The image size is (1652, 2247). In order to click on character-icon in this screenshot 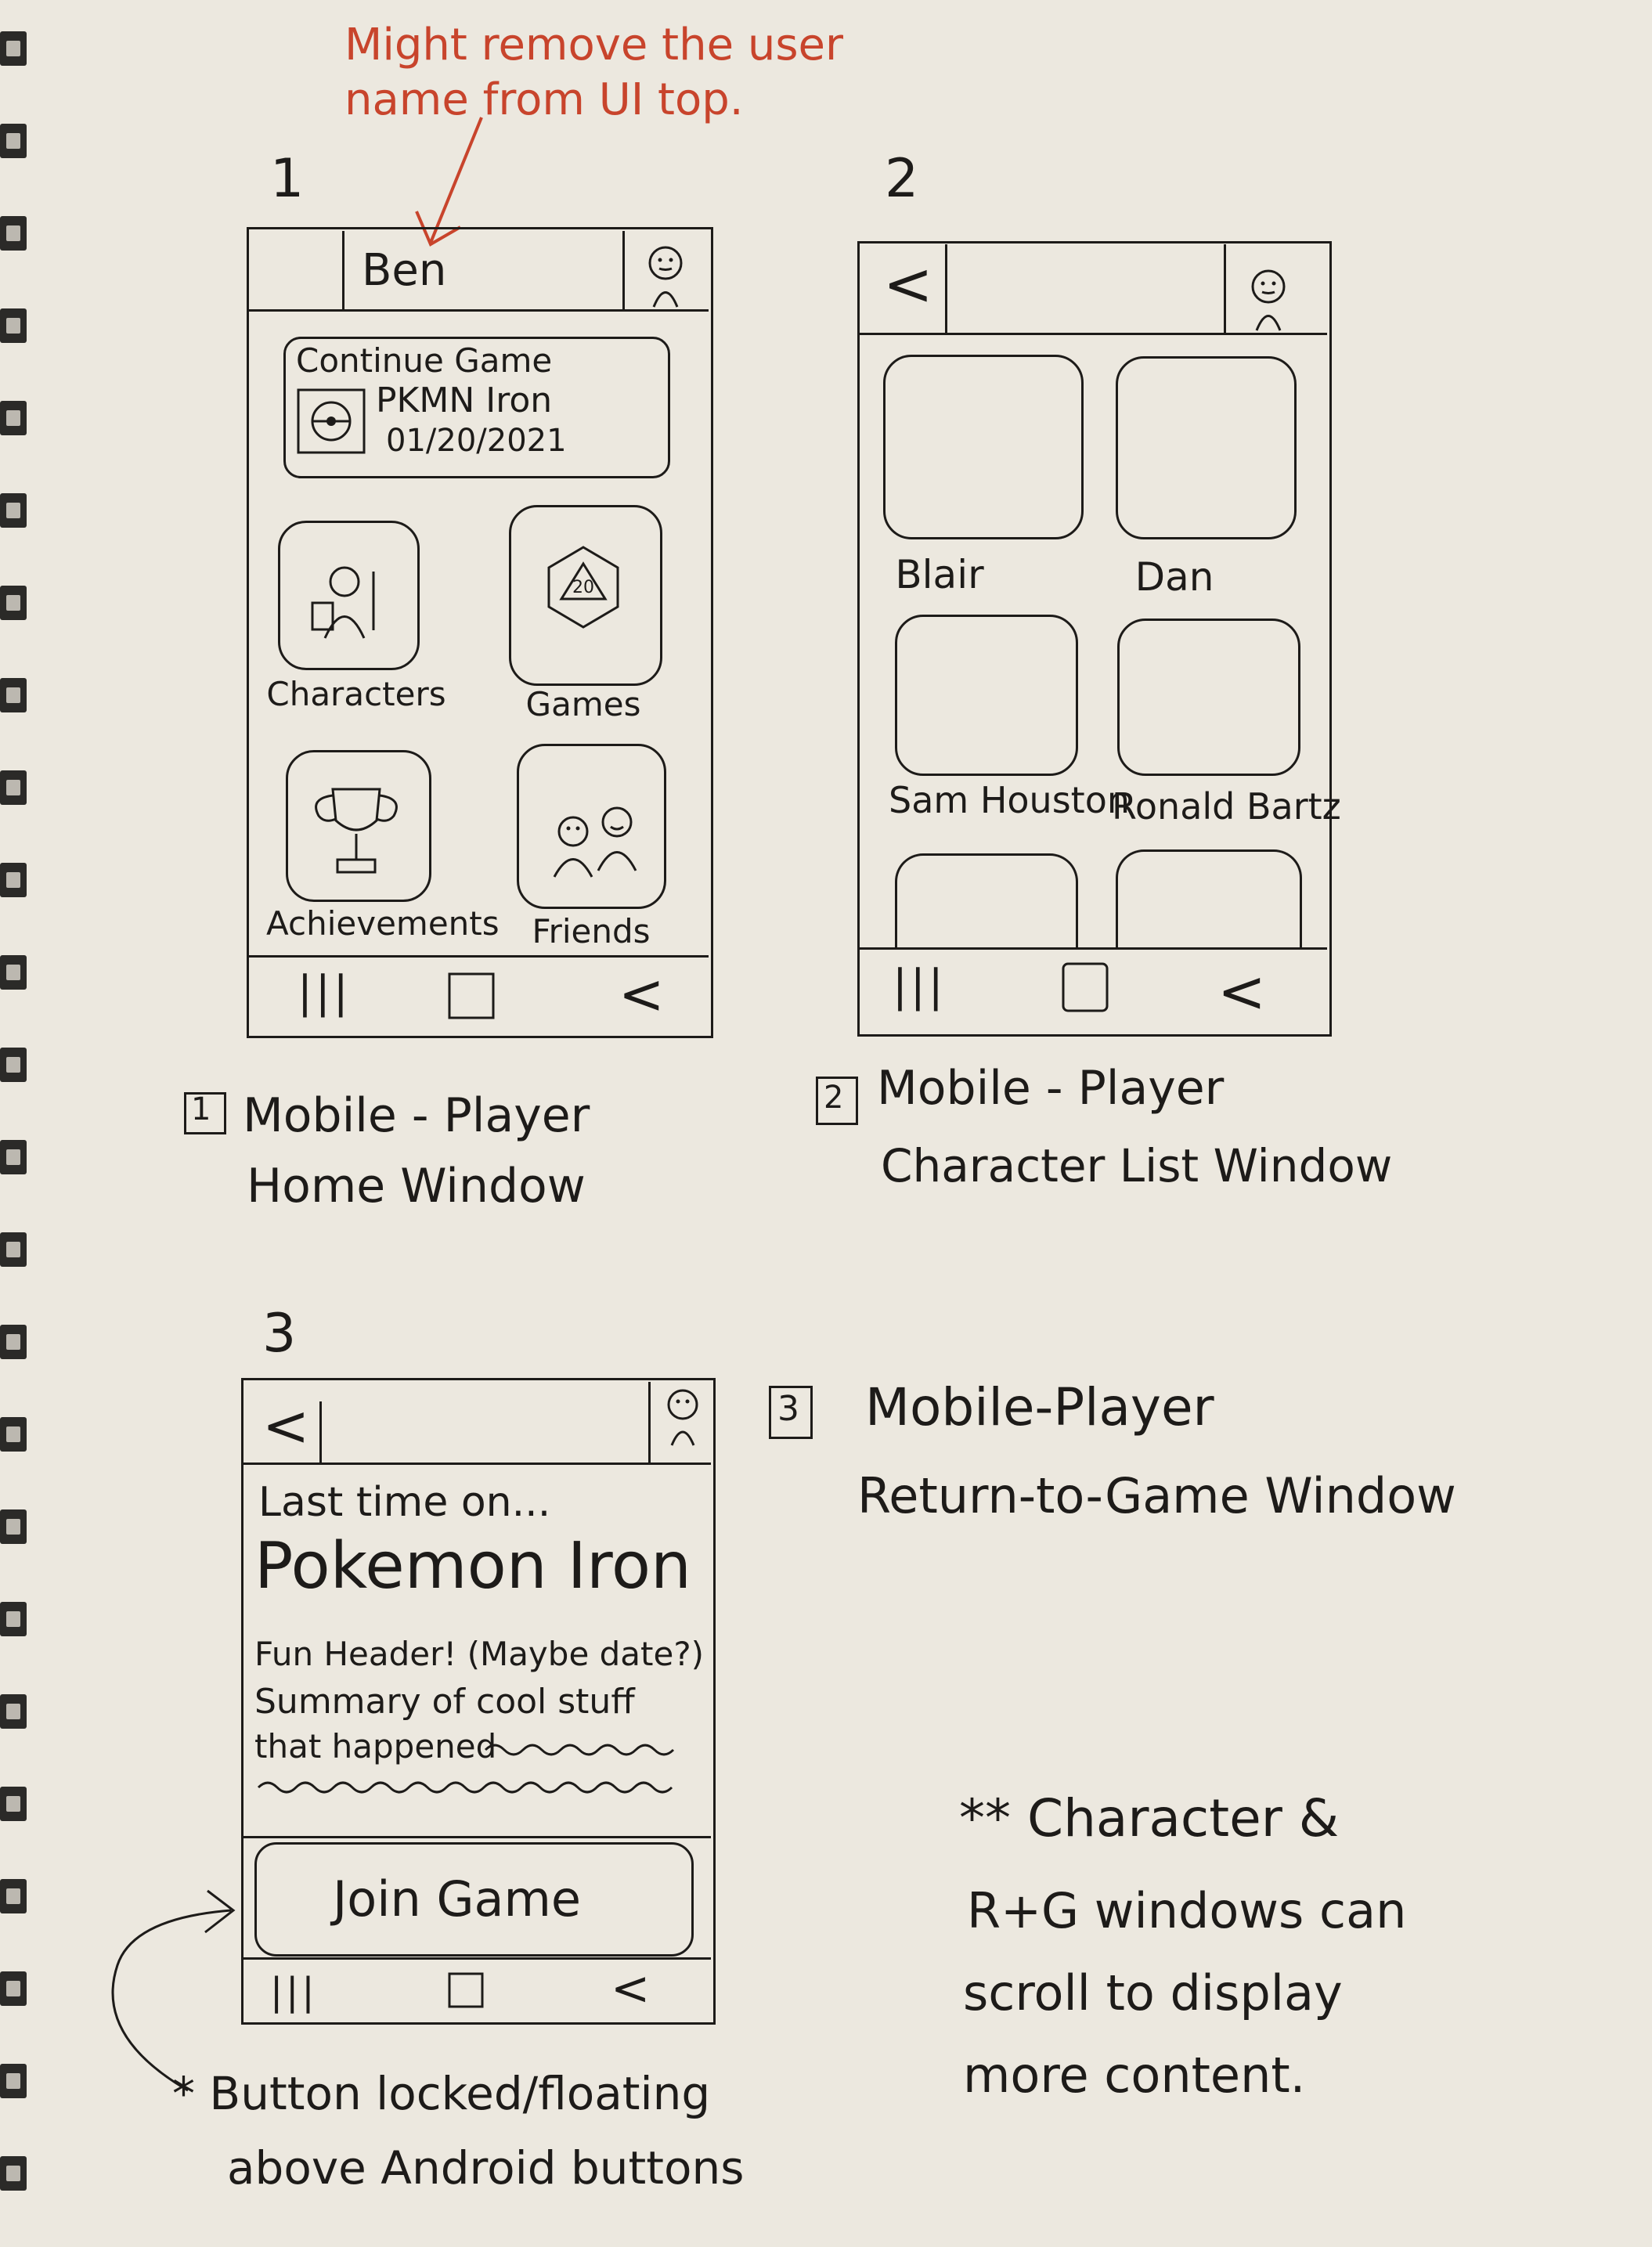, I will do `click(343, 602)`.